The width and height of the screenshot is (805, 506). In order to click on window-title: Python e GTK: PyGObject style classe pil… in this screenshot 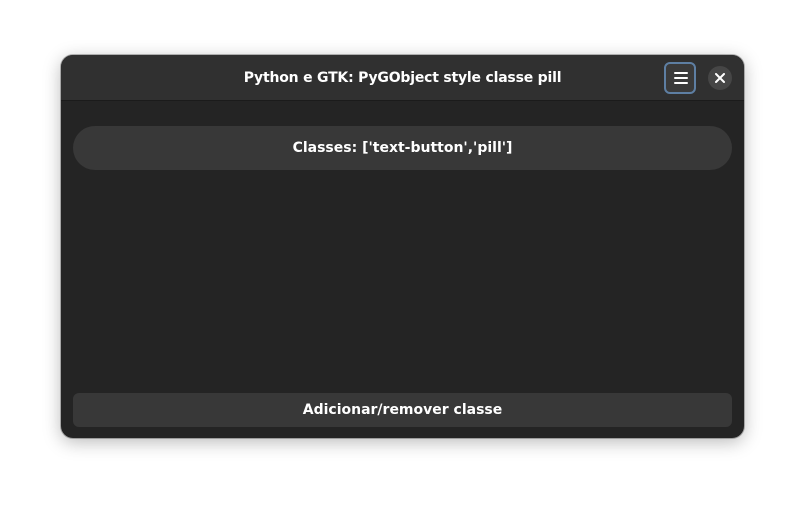, I will do `click(402, 78)`.